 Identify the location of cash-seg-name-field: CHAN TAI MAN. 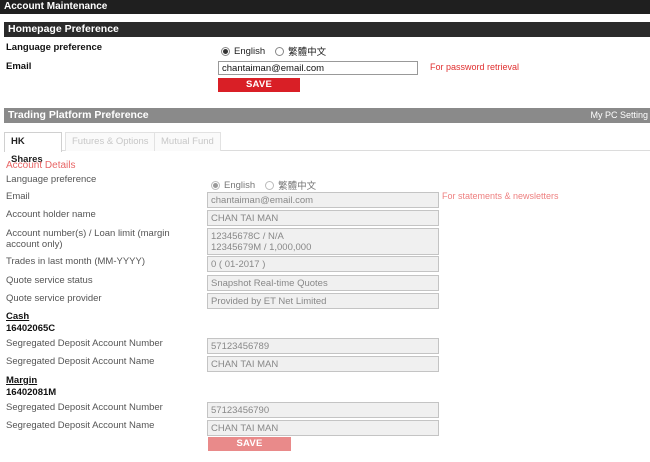
(323, 364).